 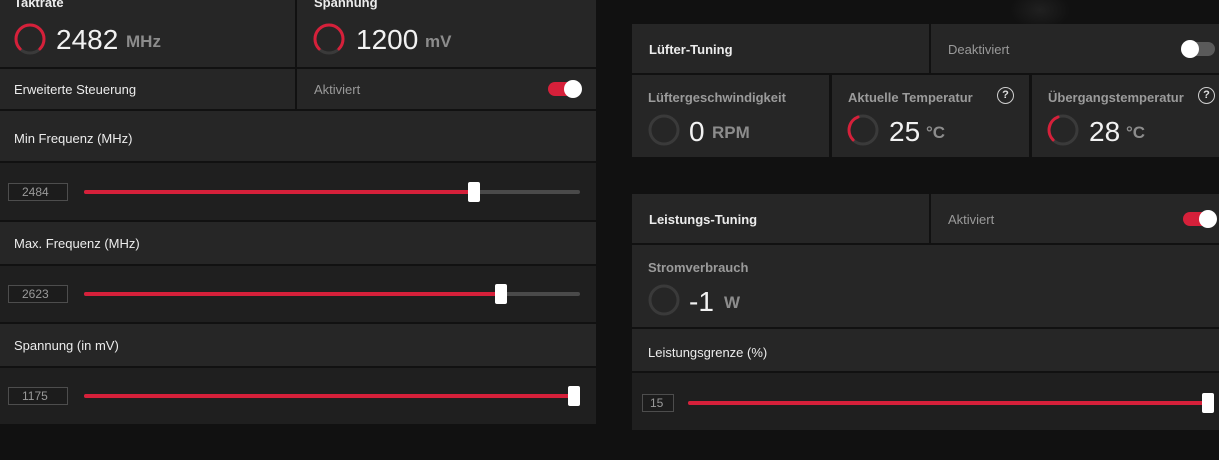 I want to click on min-frequency-label: Min Frequenz (MHz), so click(x=73, y=138).